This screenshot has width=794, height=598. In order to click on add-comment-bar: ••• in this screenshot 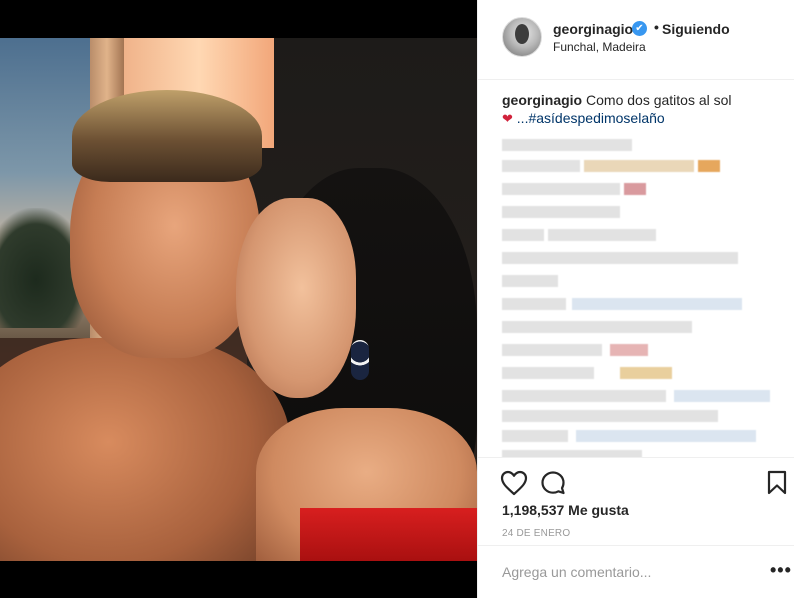, I will do `click(636, 571)`.